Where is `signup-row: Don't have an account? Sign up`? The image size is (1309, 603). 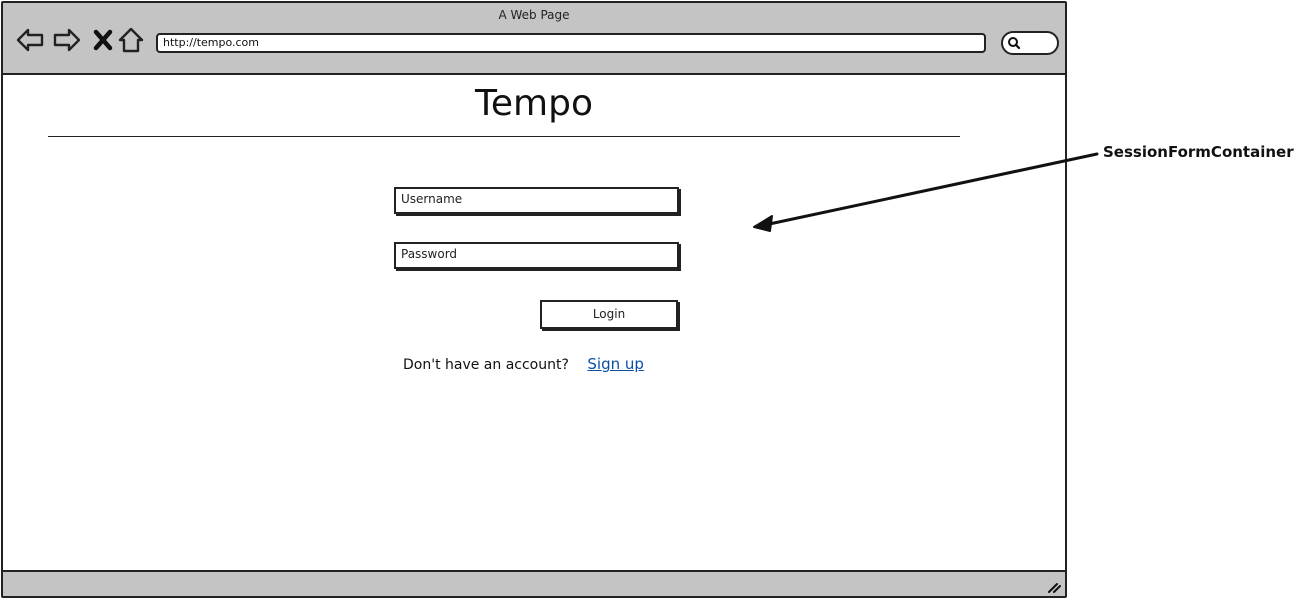 signup-row: Don't have an account? Sign up is located at coordinates (523, 364).